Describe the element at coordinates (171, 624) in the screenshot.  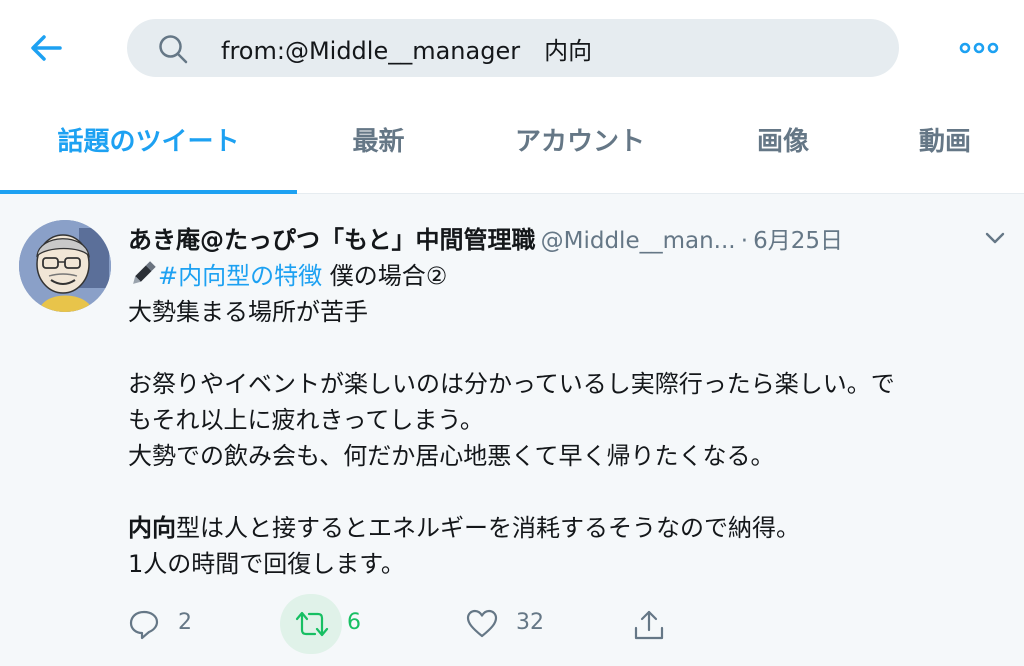
I see `reply-button: 2` at that location.